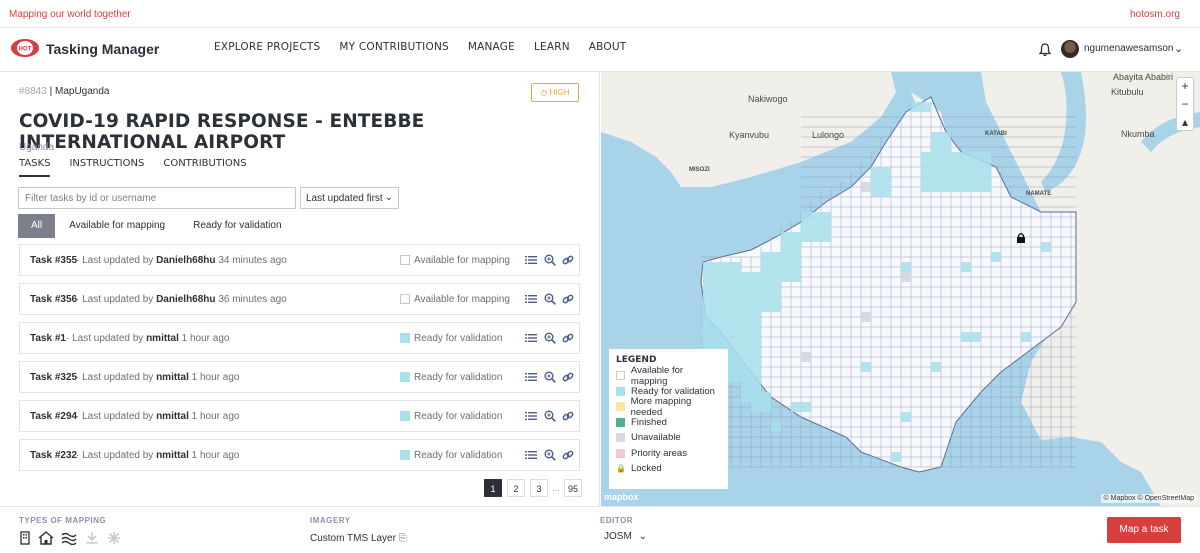  What do you see at coordinates (493, 488) in the screenshot?
I see `page-button: 1` at bounding box center [493, 488].